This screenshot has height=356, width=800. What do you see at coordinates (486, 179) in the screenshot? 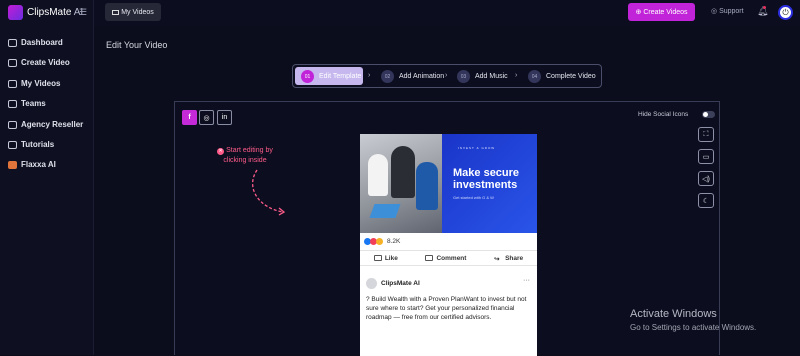
I see `ad-headline: Make secure investments` at bounding box center [486, 179].